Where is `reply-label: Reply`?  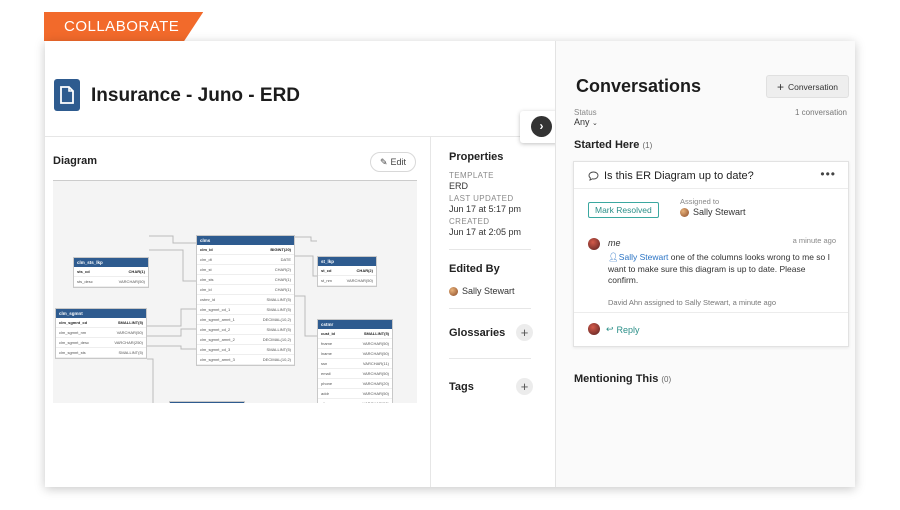 reply-label: Reply is located at coordinates (628, 329).